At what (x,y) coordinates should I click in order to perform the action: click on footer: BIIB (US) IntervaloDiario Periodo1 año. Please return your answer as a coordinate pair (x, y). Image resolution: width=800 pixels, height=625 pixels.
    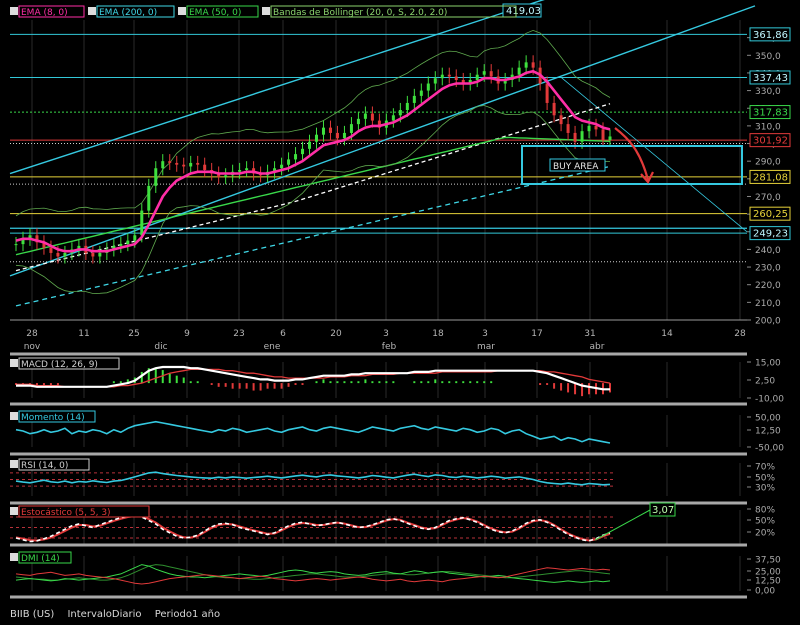
    Looking at the image, I should click on (120, 614).